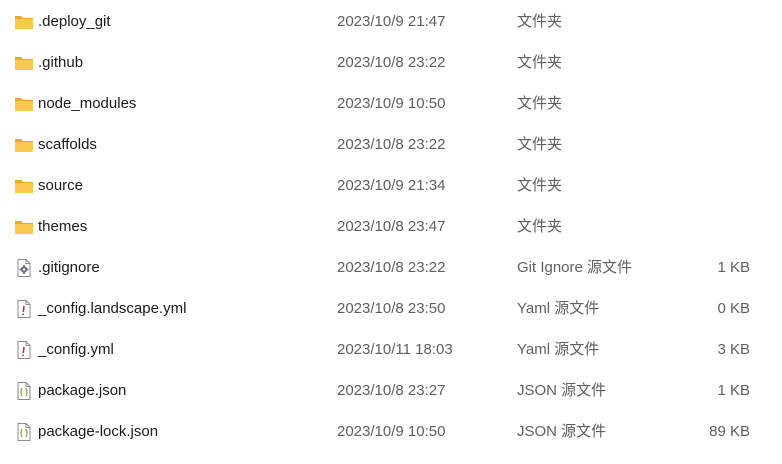  What do you see at coordinates (82, 390) in the screenshot?
I see `file-name: package.json` at bounding box center [82, 390].